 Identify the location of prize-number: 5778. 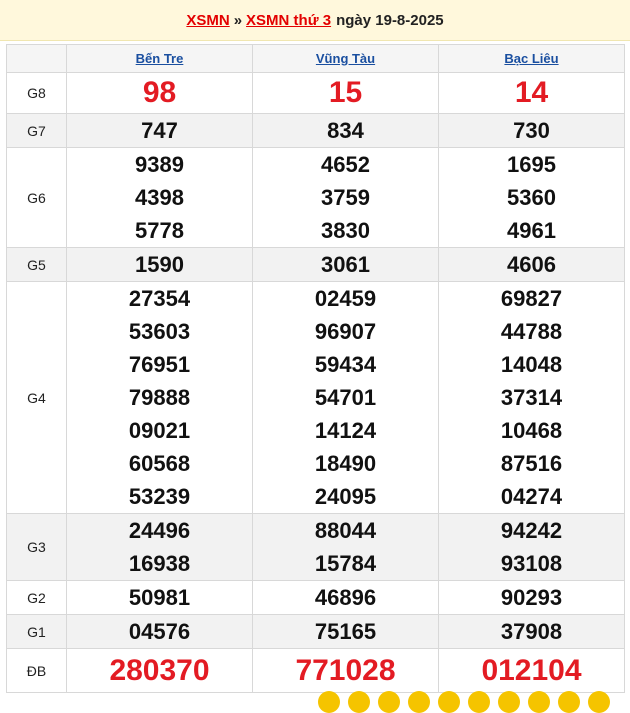
(159, 230).